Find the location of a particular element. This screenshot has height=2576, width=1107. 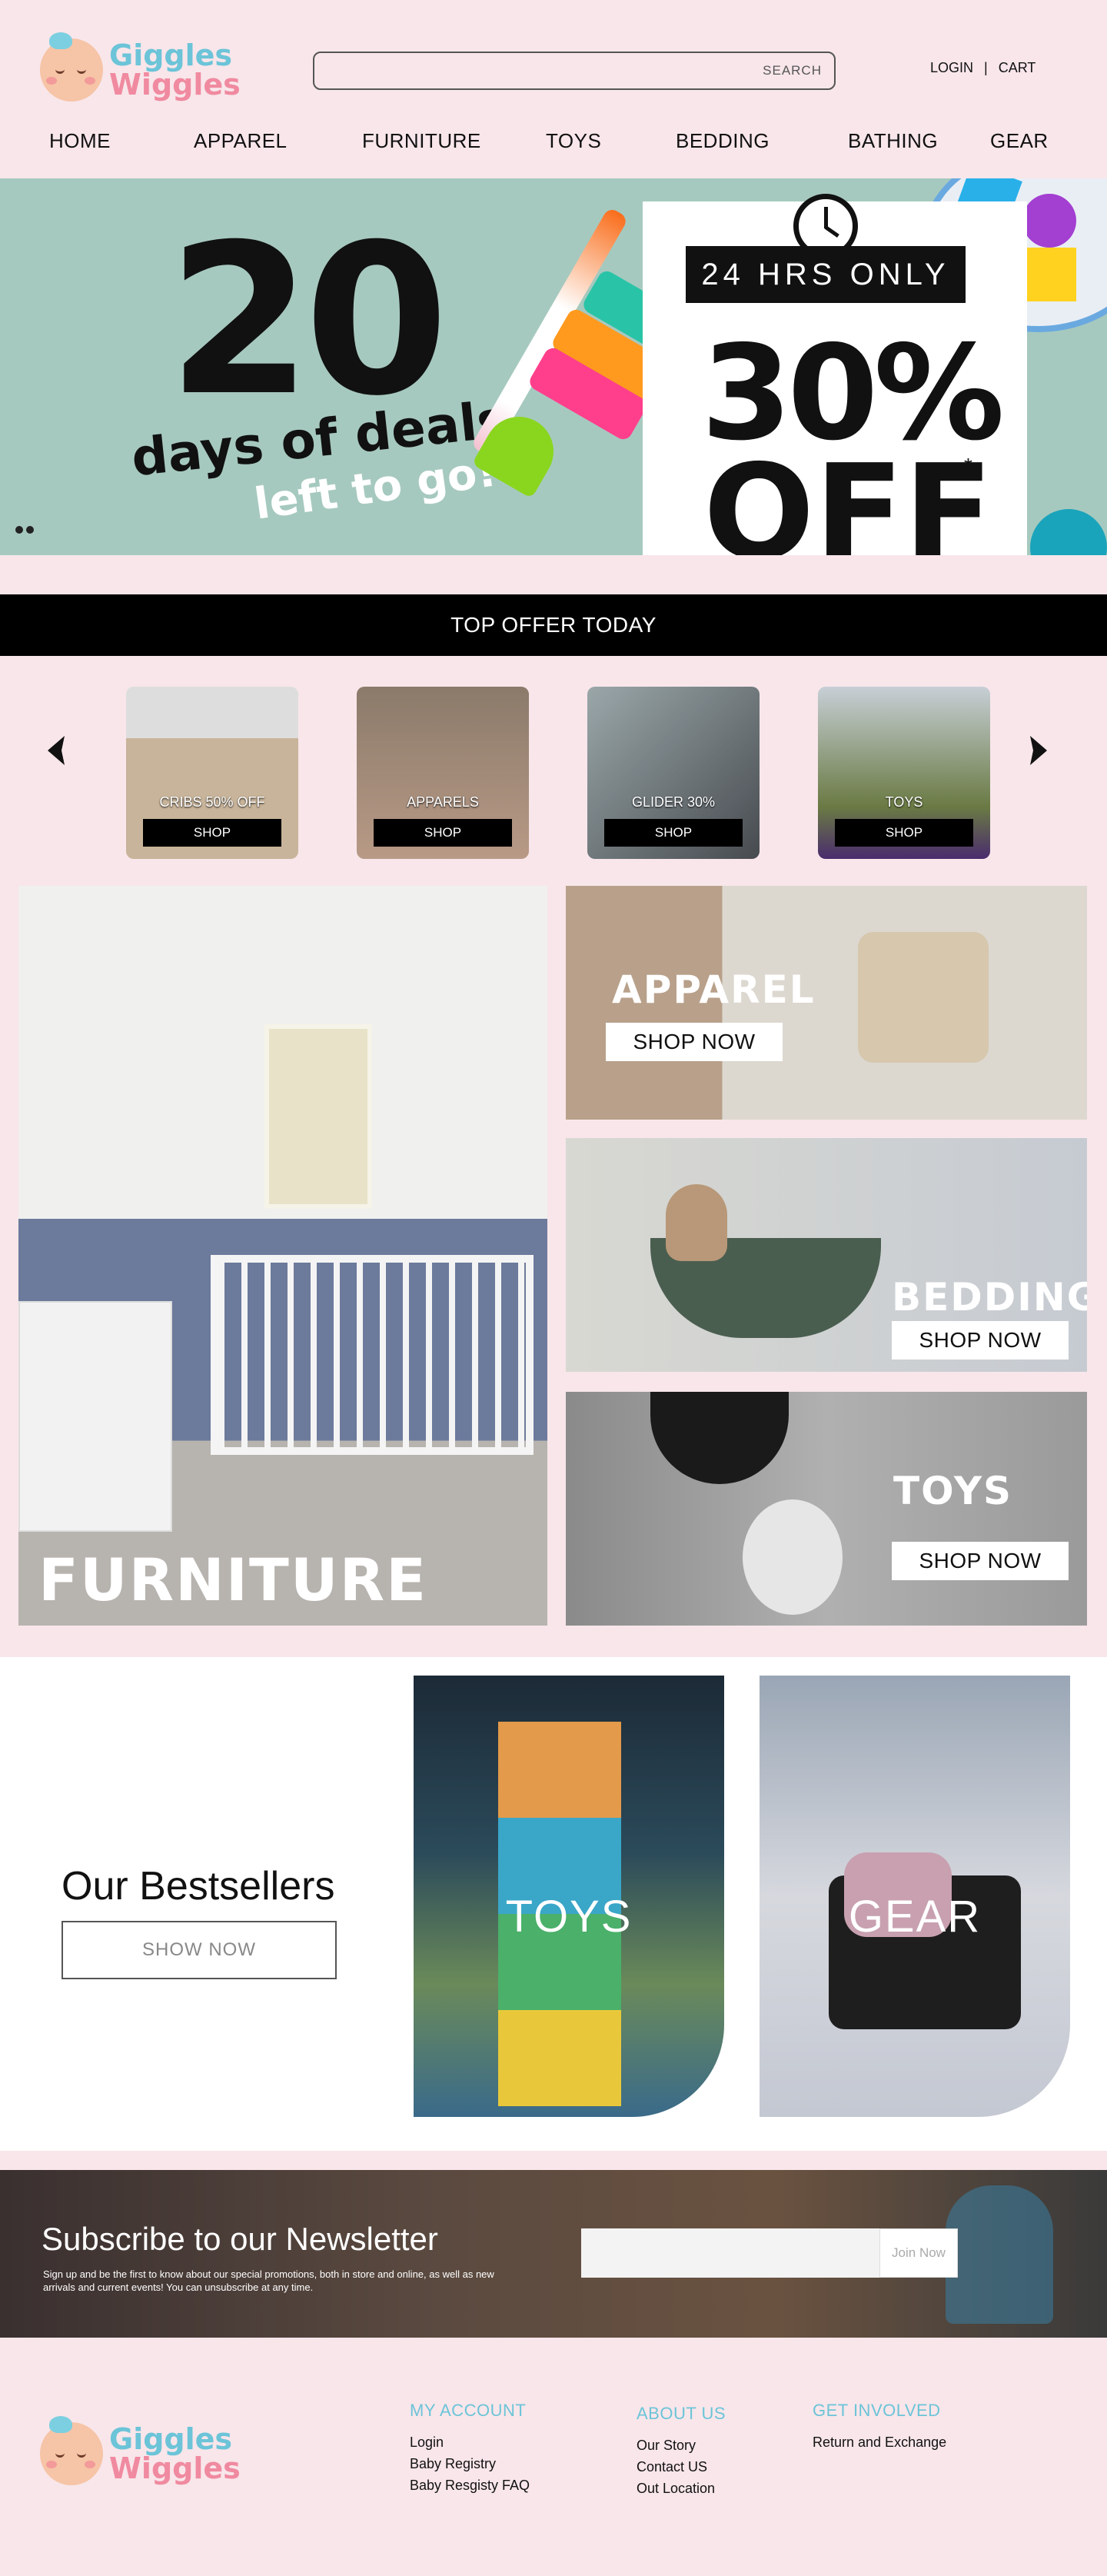

bestseller-toys-label: TOYS is located at coordinates (569, 1917).